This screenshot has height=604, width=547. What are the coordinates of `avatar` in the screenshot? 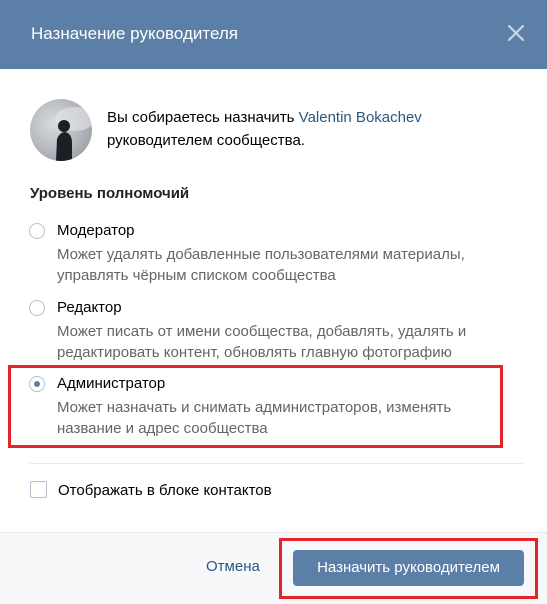 It's located at (61, 130).